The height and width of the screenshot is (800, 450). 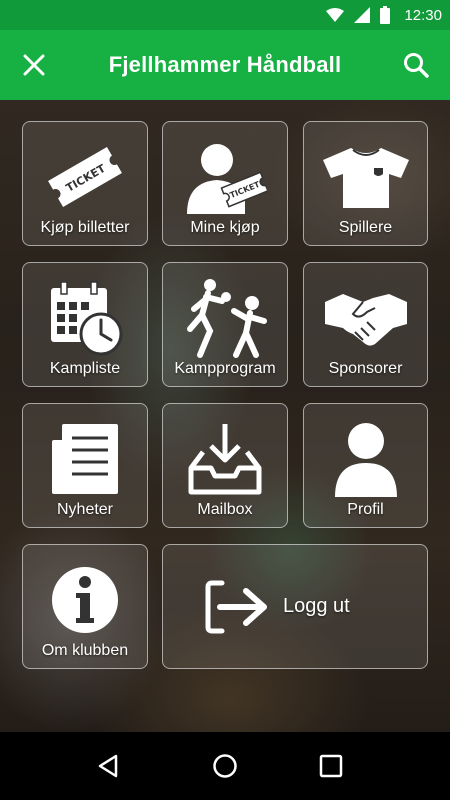 I want to click on system-nav-bar, so click(x=225, y=766).